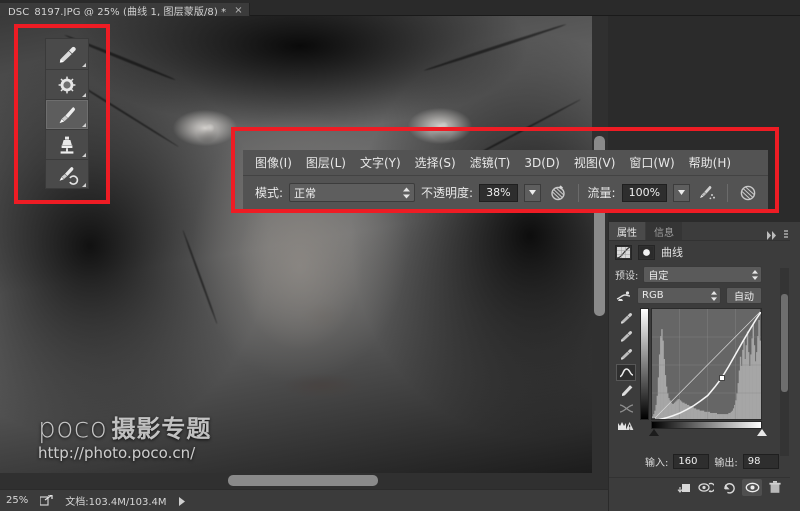  What do you see at coordinates (67, 84) in the screenshot?
I see `spot-healing-brush-tool` at bounding box center [67, 84].